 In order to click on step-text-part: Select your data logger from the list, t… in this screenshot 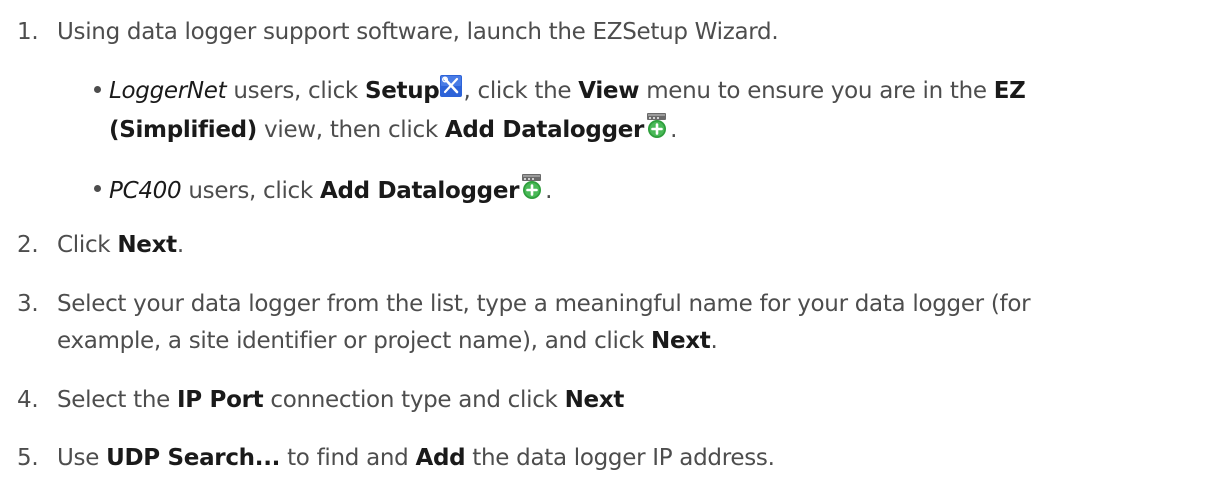, I will do `click(544, 304)`.